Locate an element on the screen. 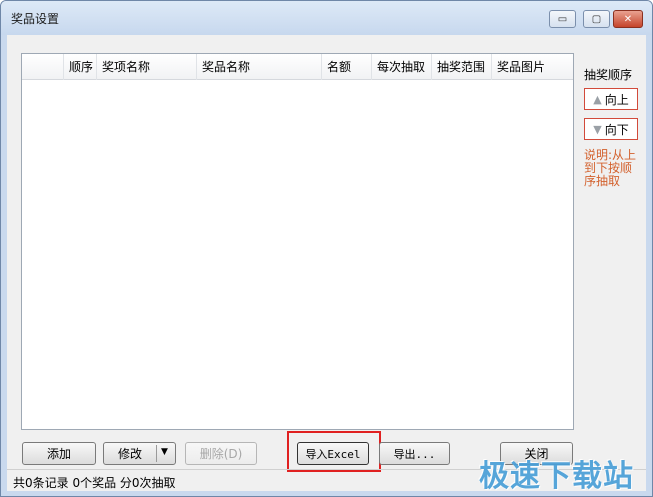 The height and width of the screenshot is (497, 653). table-header: 顺序 奖项名称 奖品名称 名额 每次抽取 抽奖范围 奖品图片 is located at coordinates (297, 67).